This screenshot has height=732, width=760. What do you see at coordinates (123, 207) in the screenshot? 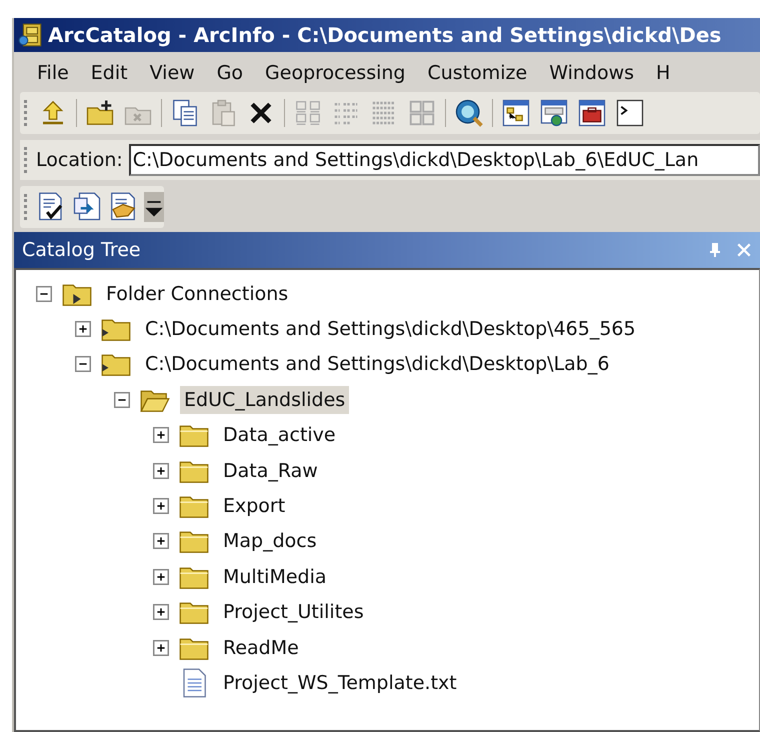
I see `edit-page-icon` at bounding box center [123, 207].